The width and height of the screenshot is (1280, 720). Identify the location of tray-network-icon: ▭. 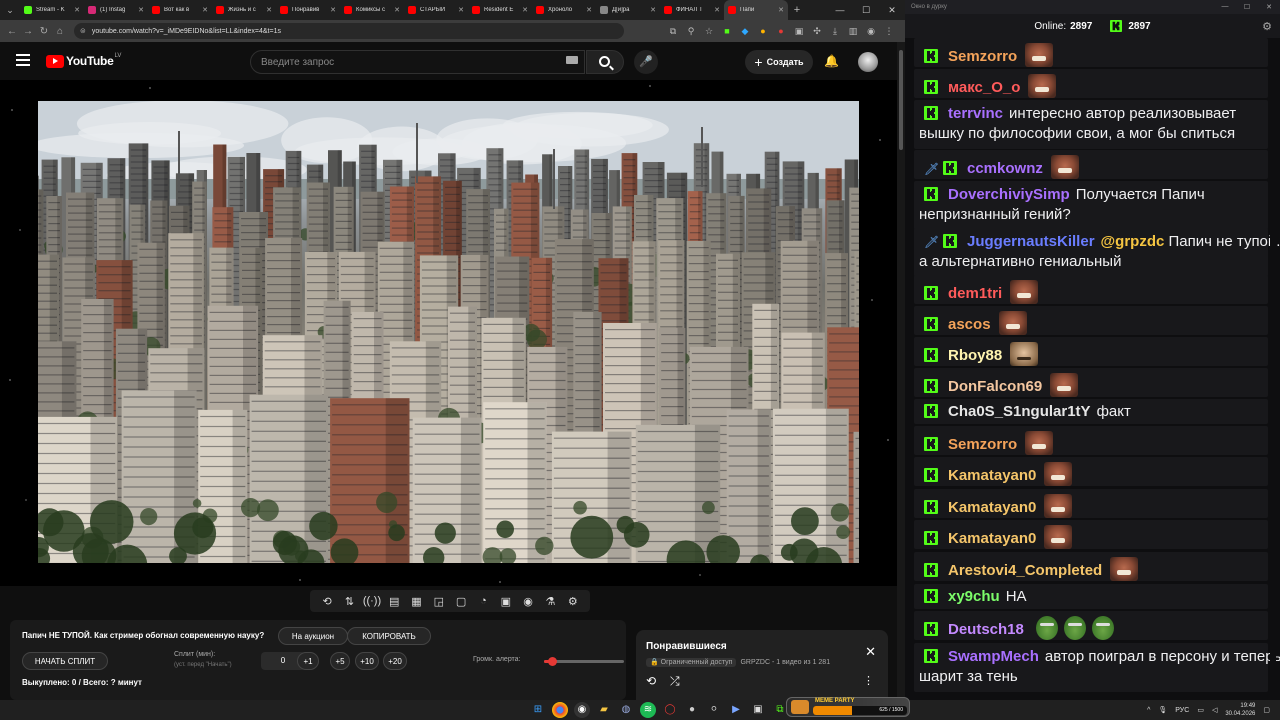
(1200, 710).